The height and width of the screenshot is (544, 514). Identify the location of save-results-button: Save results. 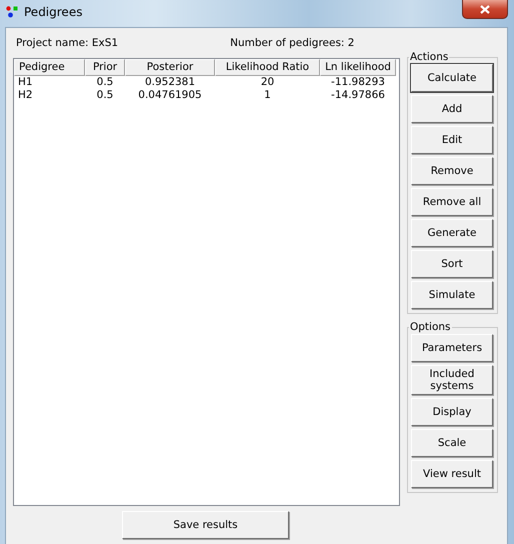
(205, 525).